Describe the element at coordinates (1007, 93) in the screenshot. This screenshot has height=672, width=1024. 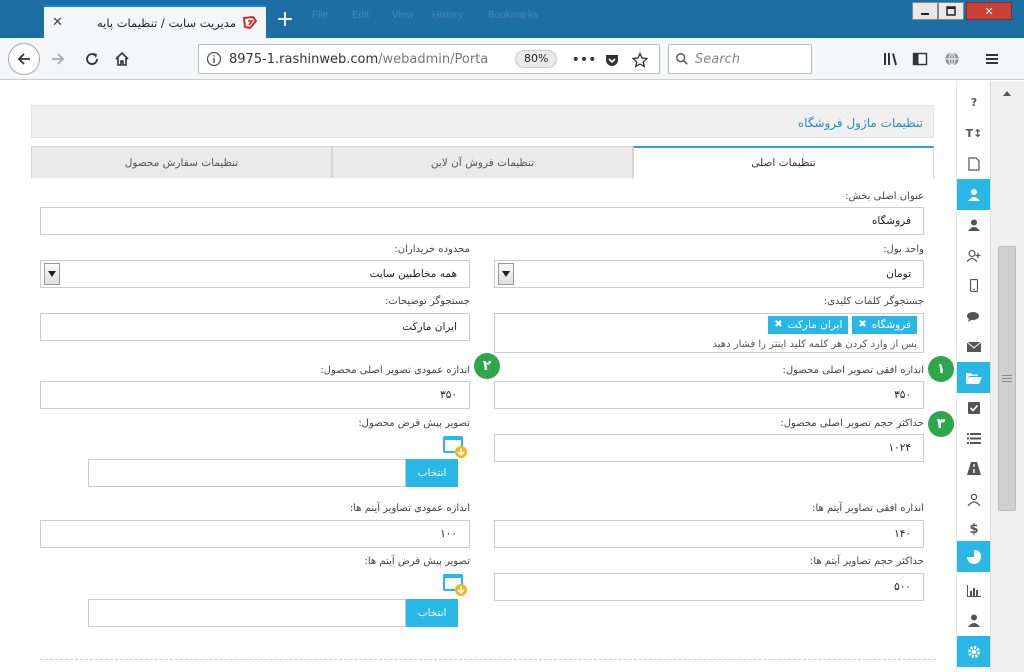
I see `scroll-up-icon` at that location.